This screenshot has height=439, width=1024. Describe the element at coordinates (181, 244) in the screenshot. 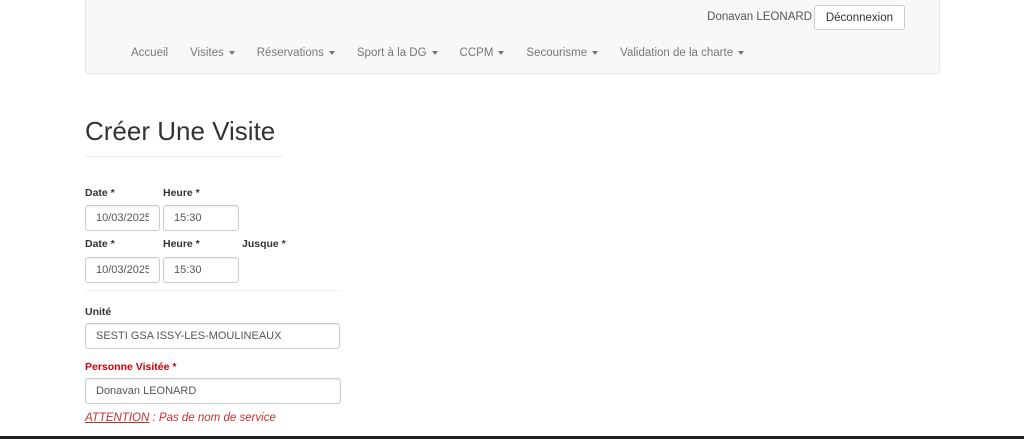

I see `end-time-label: Heure *` at that location.